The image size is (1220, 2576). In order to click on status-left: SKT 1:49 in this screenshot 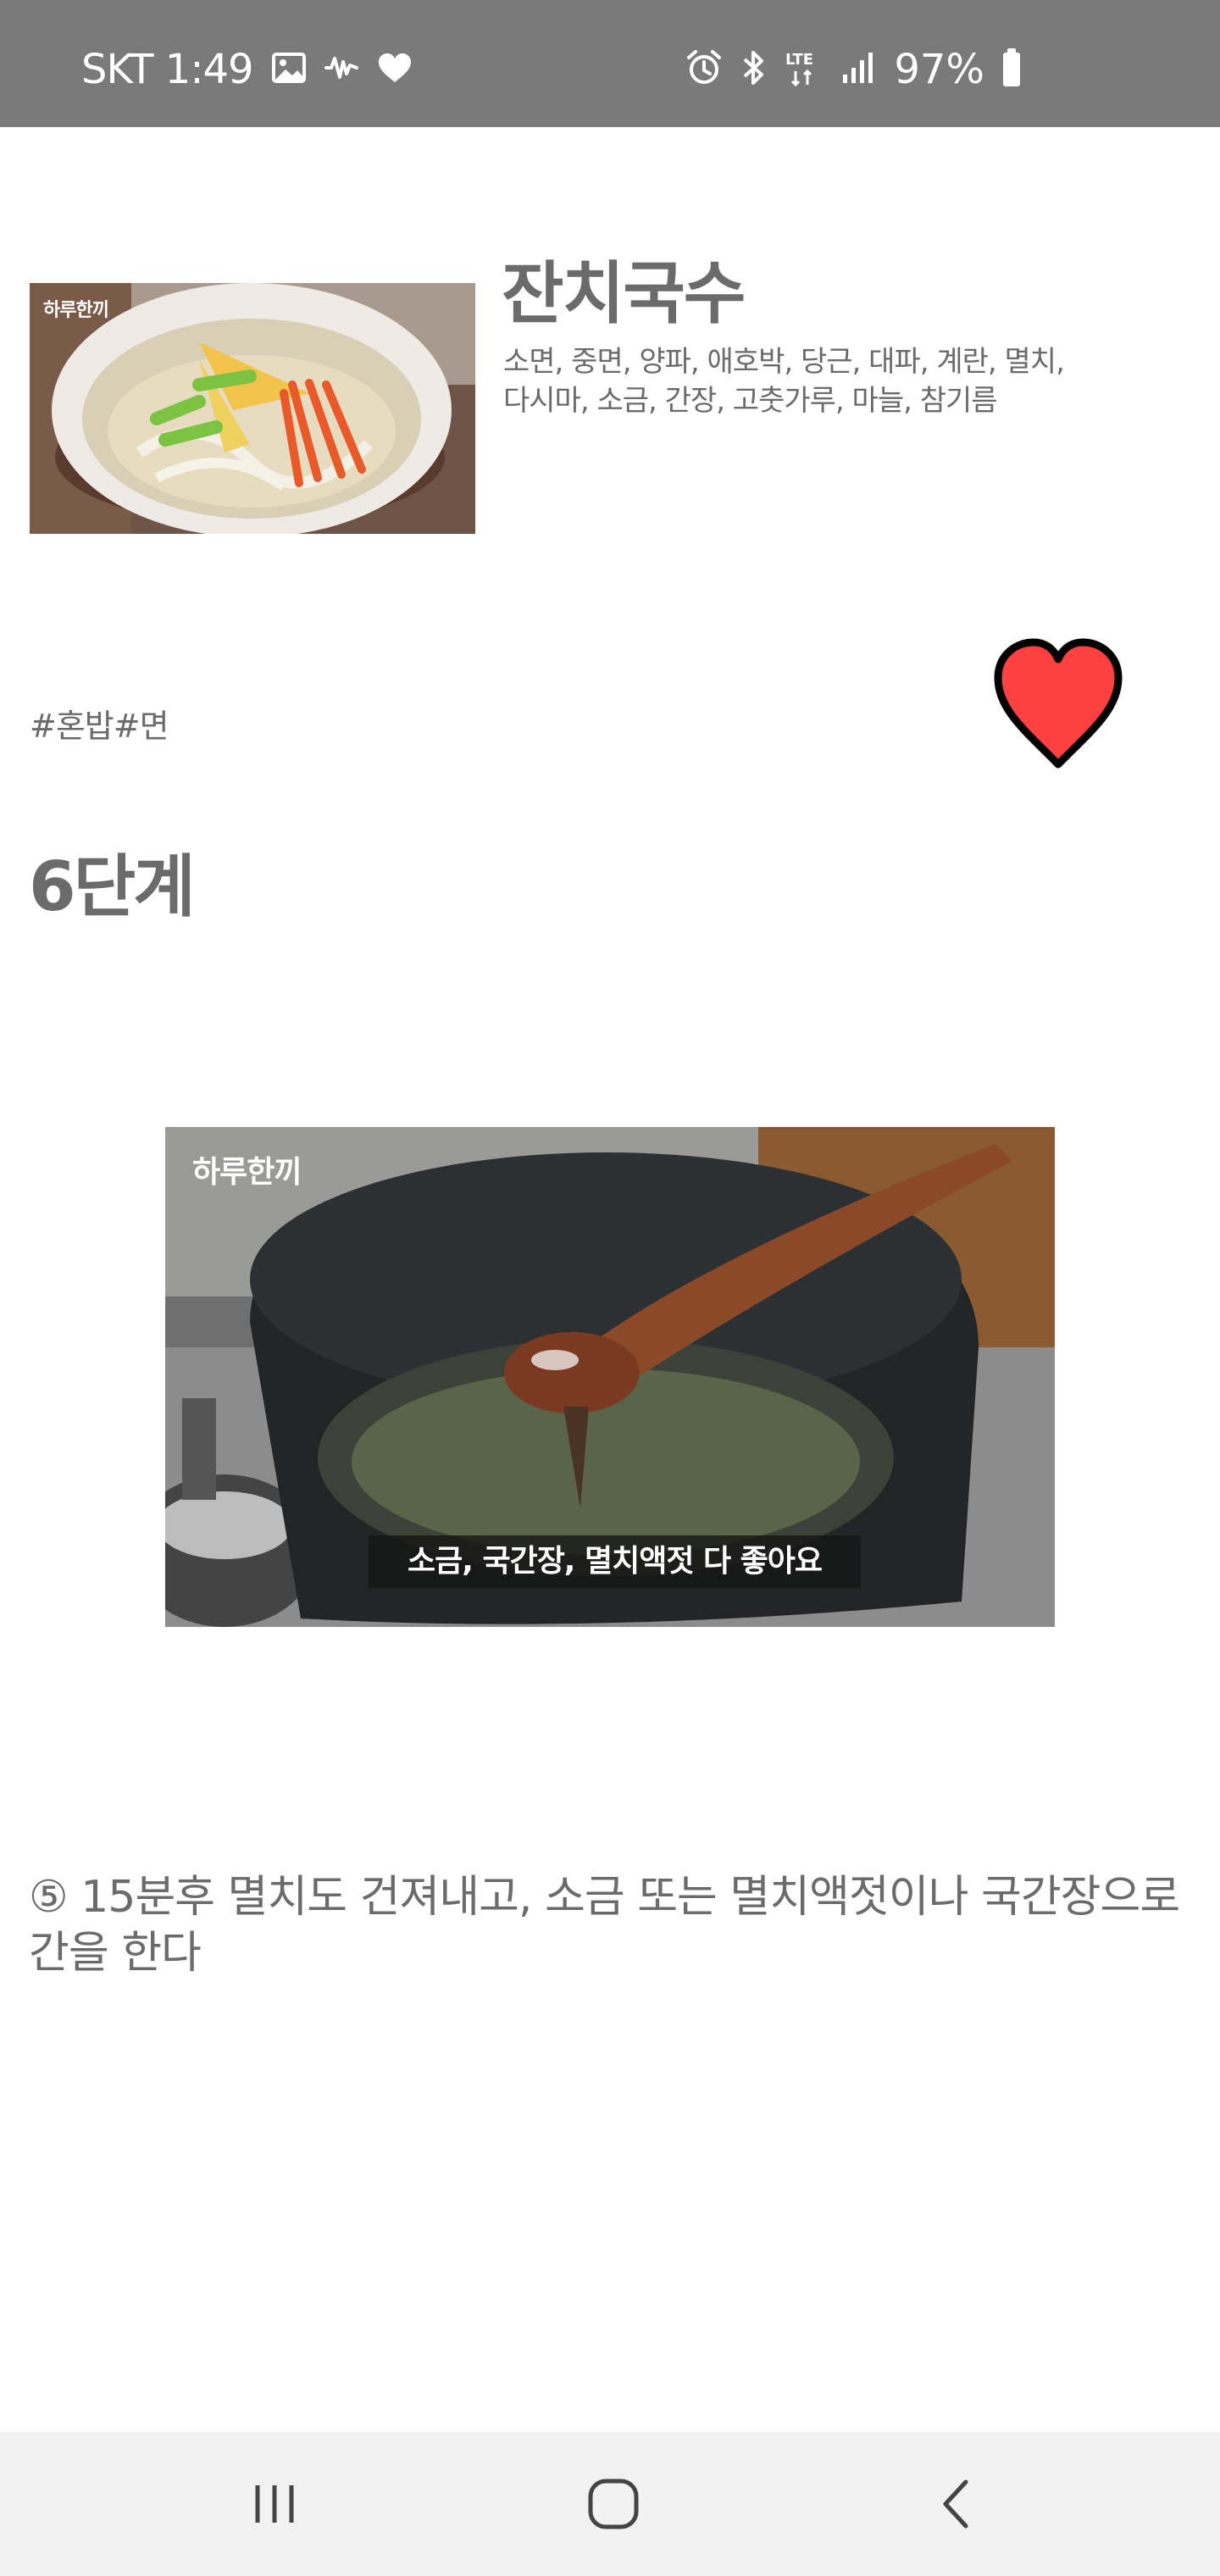, I will do `click(247, 69)`.